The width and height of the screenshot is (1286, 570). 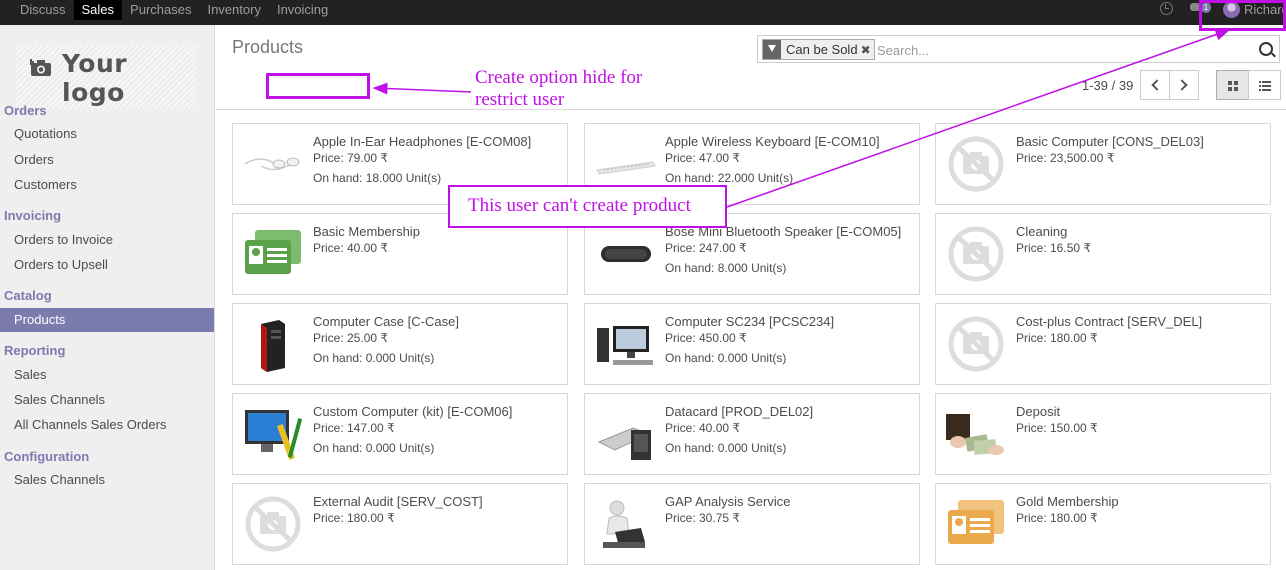 What do you see at coordinates (1109, 321) in the screenshot?
I see `product-name: Cost-plus Contract [SERV_DEL]` at bounding box center [1109, 321].